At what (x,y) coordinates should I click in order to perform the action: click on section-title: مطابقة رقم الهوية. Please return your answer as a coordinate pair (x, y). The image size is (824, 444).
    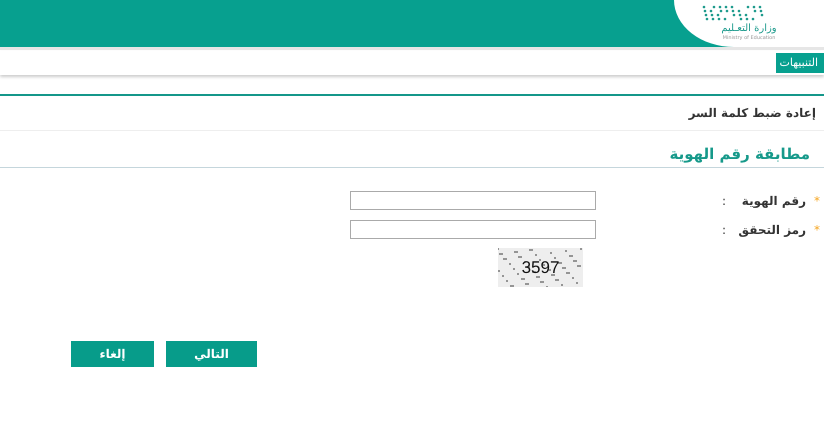
    Looking at the image, I should click on (412, 149).